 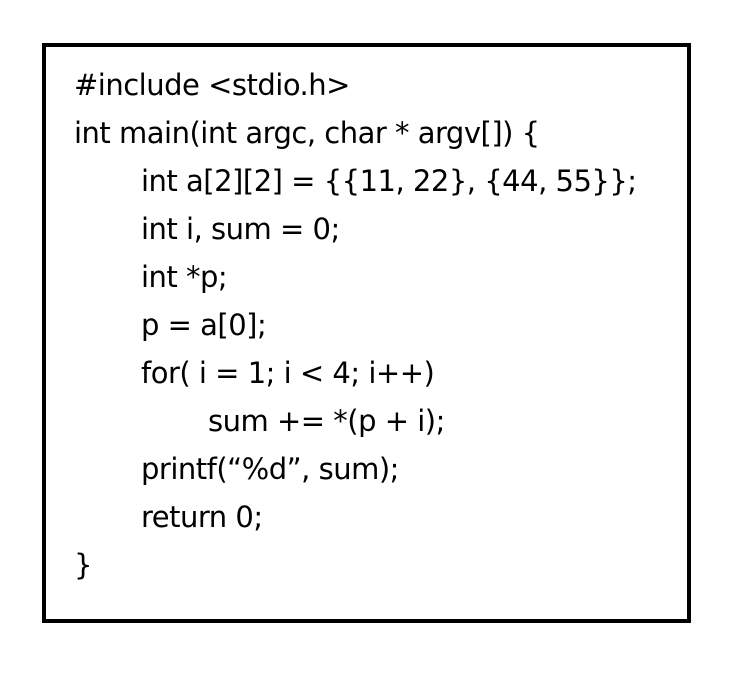 What do you see at coordinates (389, 181) in the screenshot?
I see `code-line-array-declaration: int a[2][2] = {{11, 22}, {44, 55}};` at bounding box center [389, 181].